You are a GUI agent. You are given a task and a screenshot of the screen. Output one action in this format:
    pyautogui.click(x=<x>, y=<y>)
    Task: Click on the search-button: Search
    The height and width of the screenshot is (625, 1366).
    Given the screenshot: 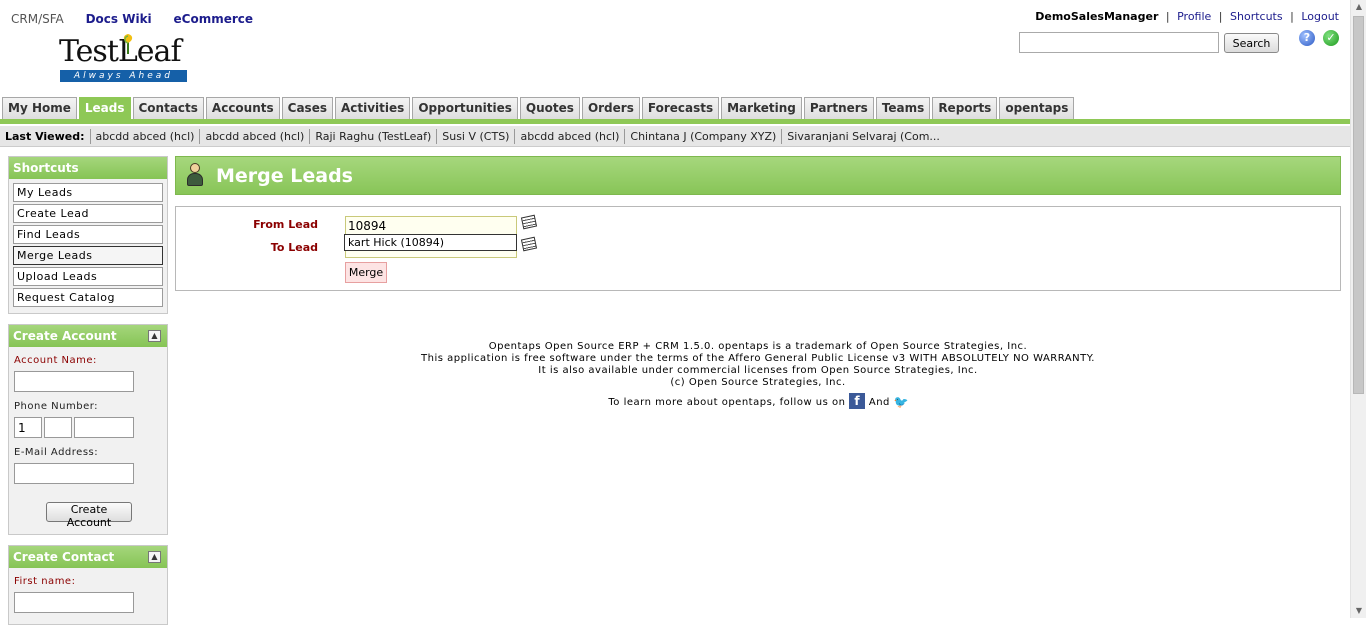 What is the action you would take?
    pyautogui.click(x=1251, y=43)
    